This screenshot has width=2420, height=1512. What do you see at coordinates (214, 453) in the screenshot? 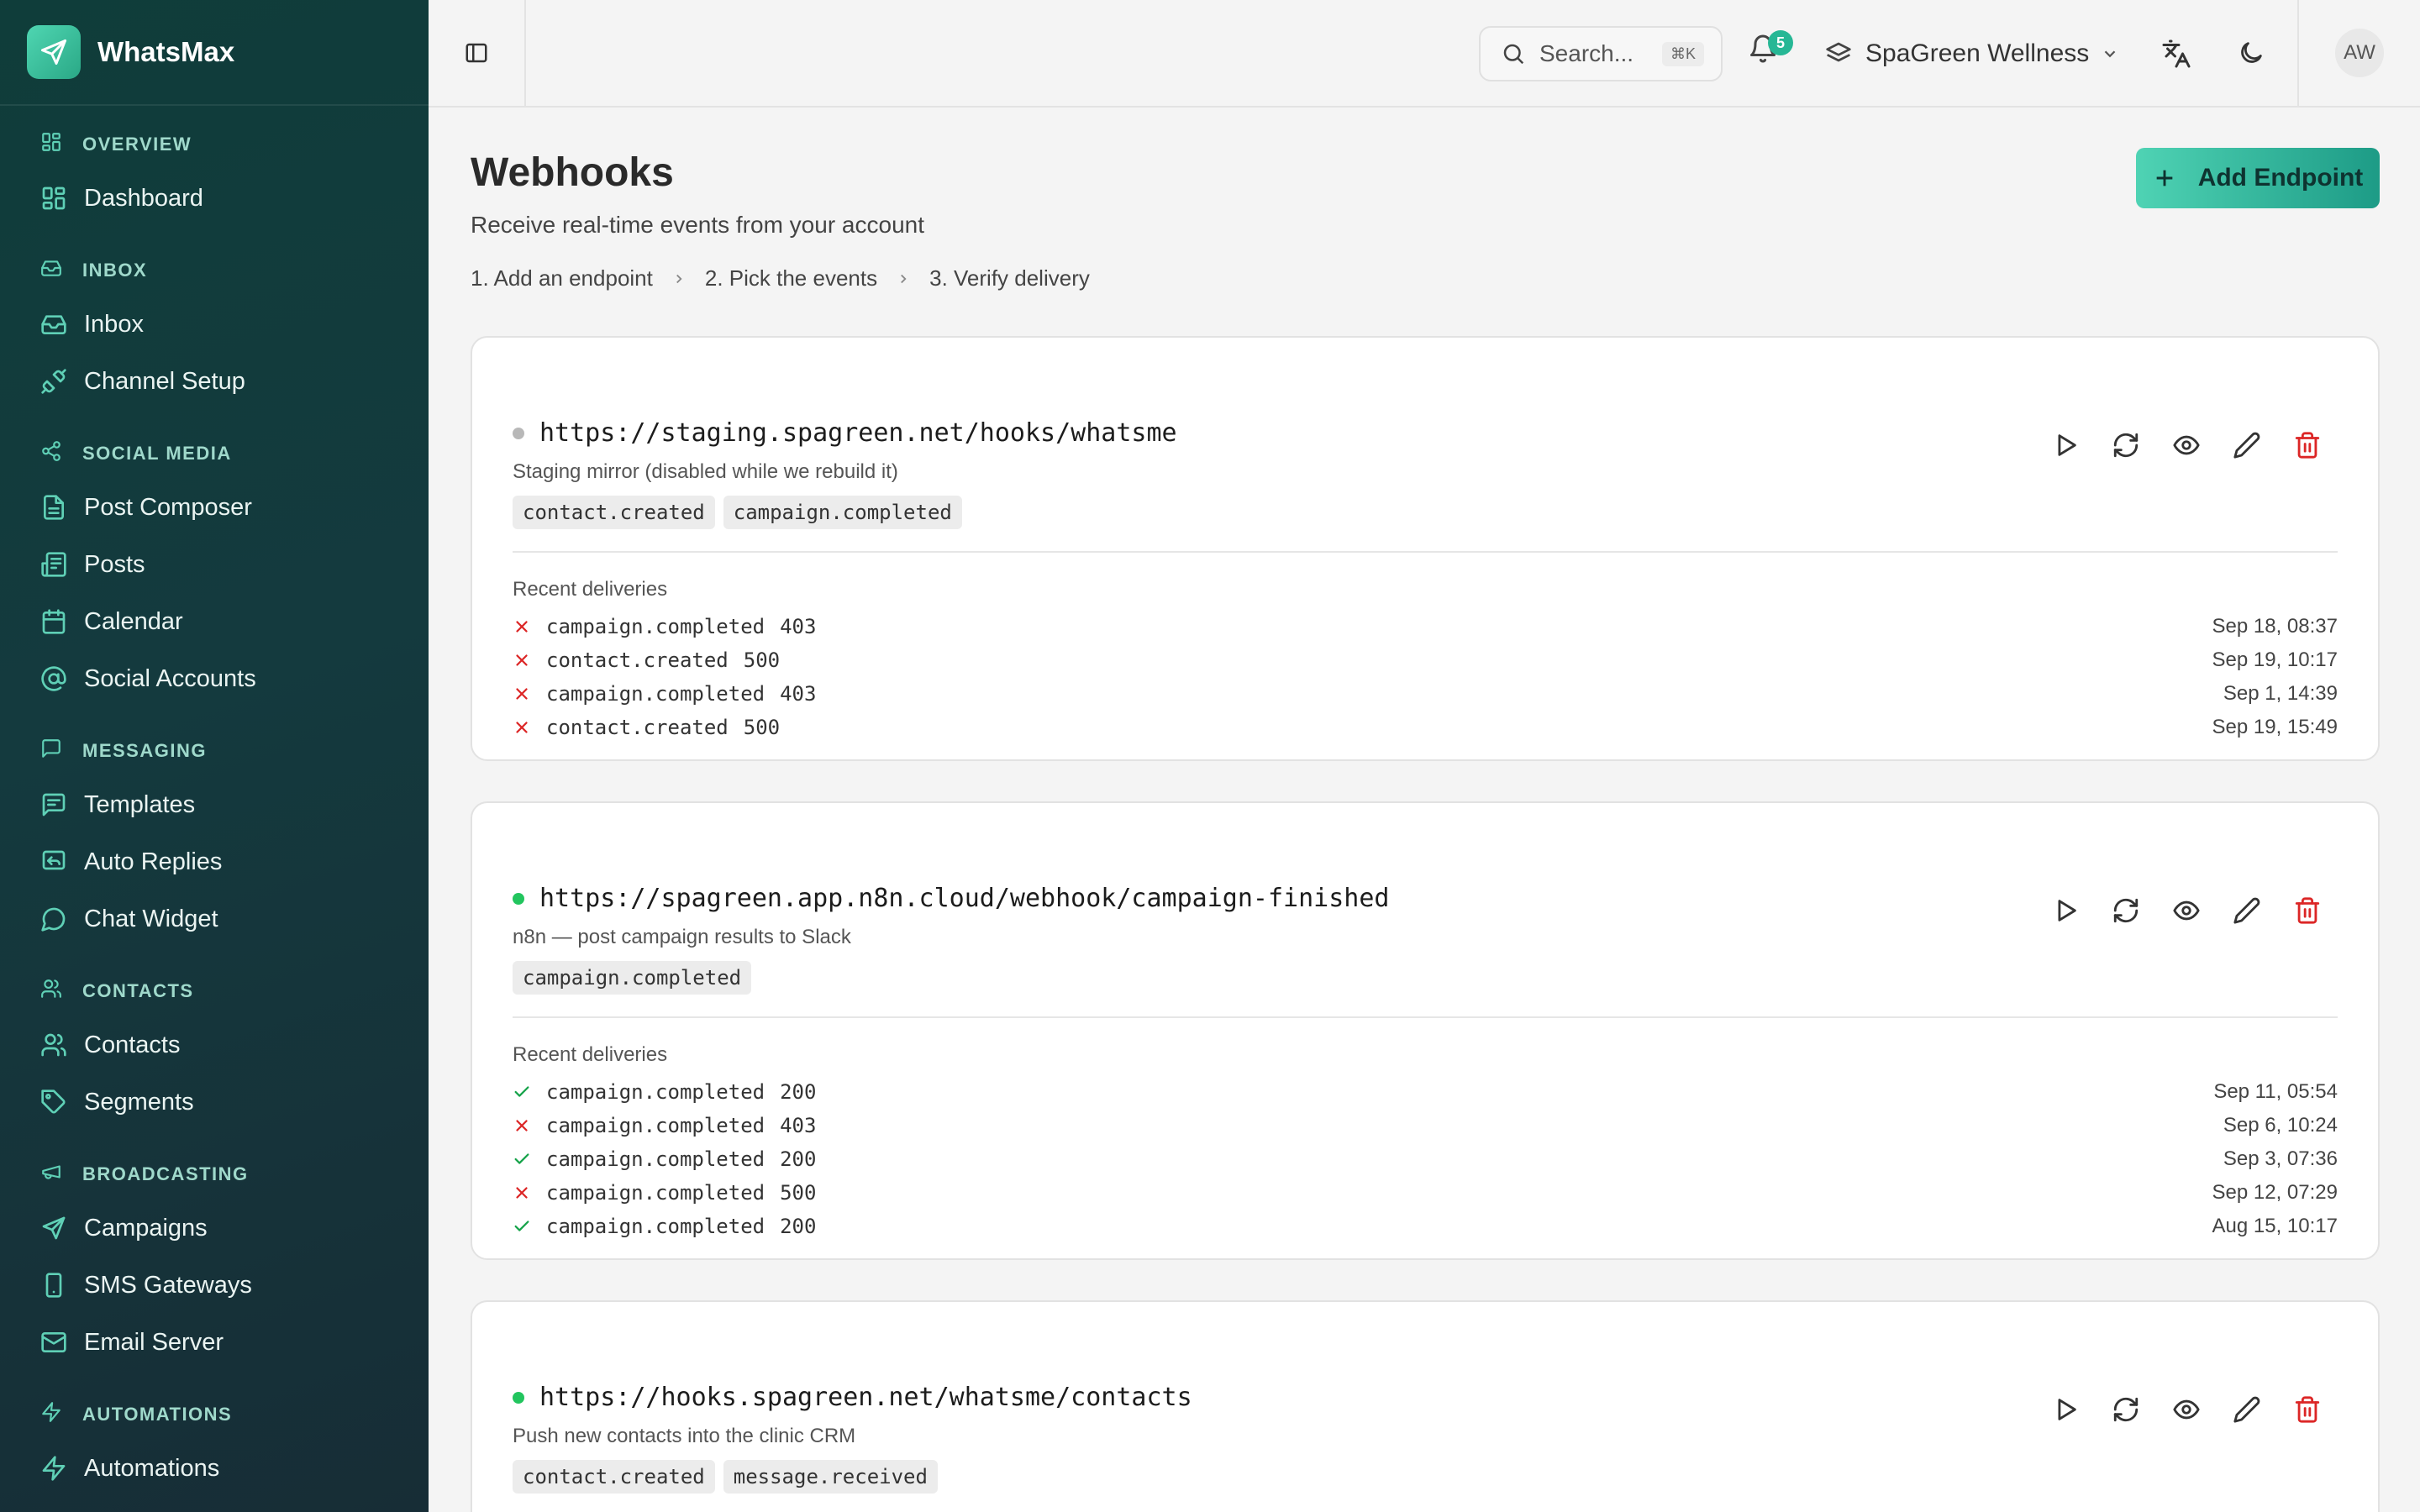
I see `sidebar-section-social-media: SOCIAL MEDIA` at bounding box center [214, 453].